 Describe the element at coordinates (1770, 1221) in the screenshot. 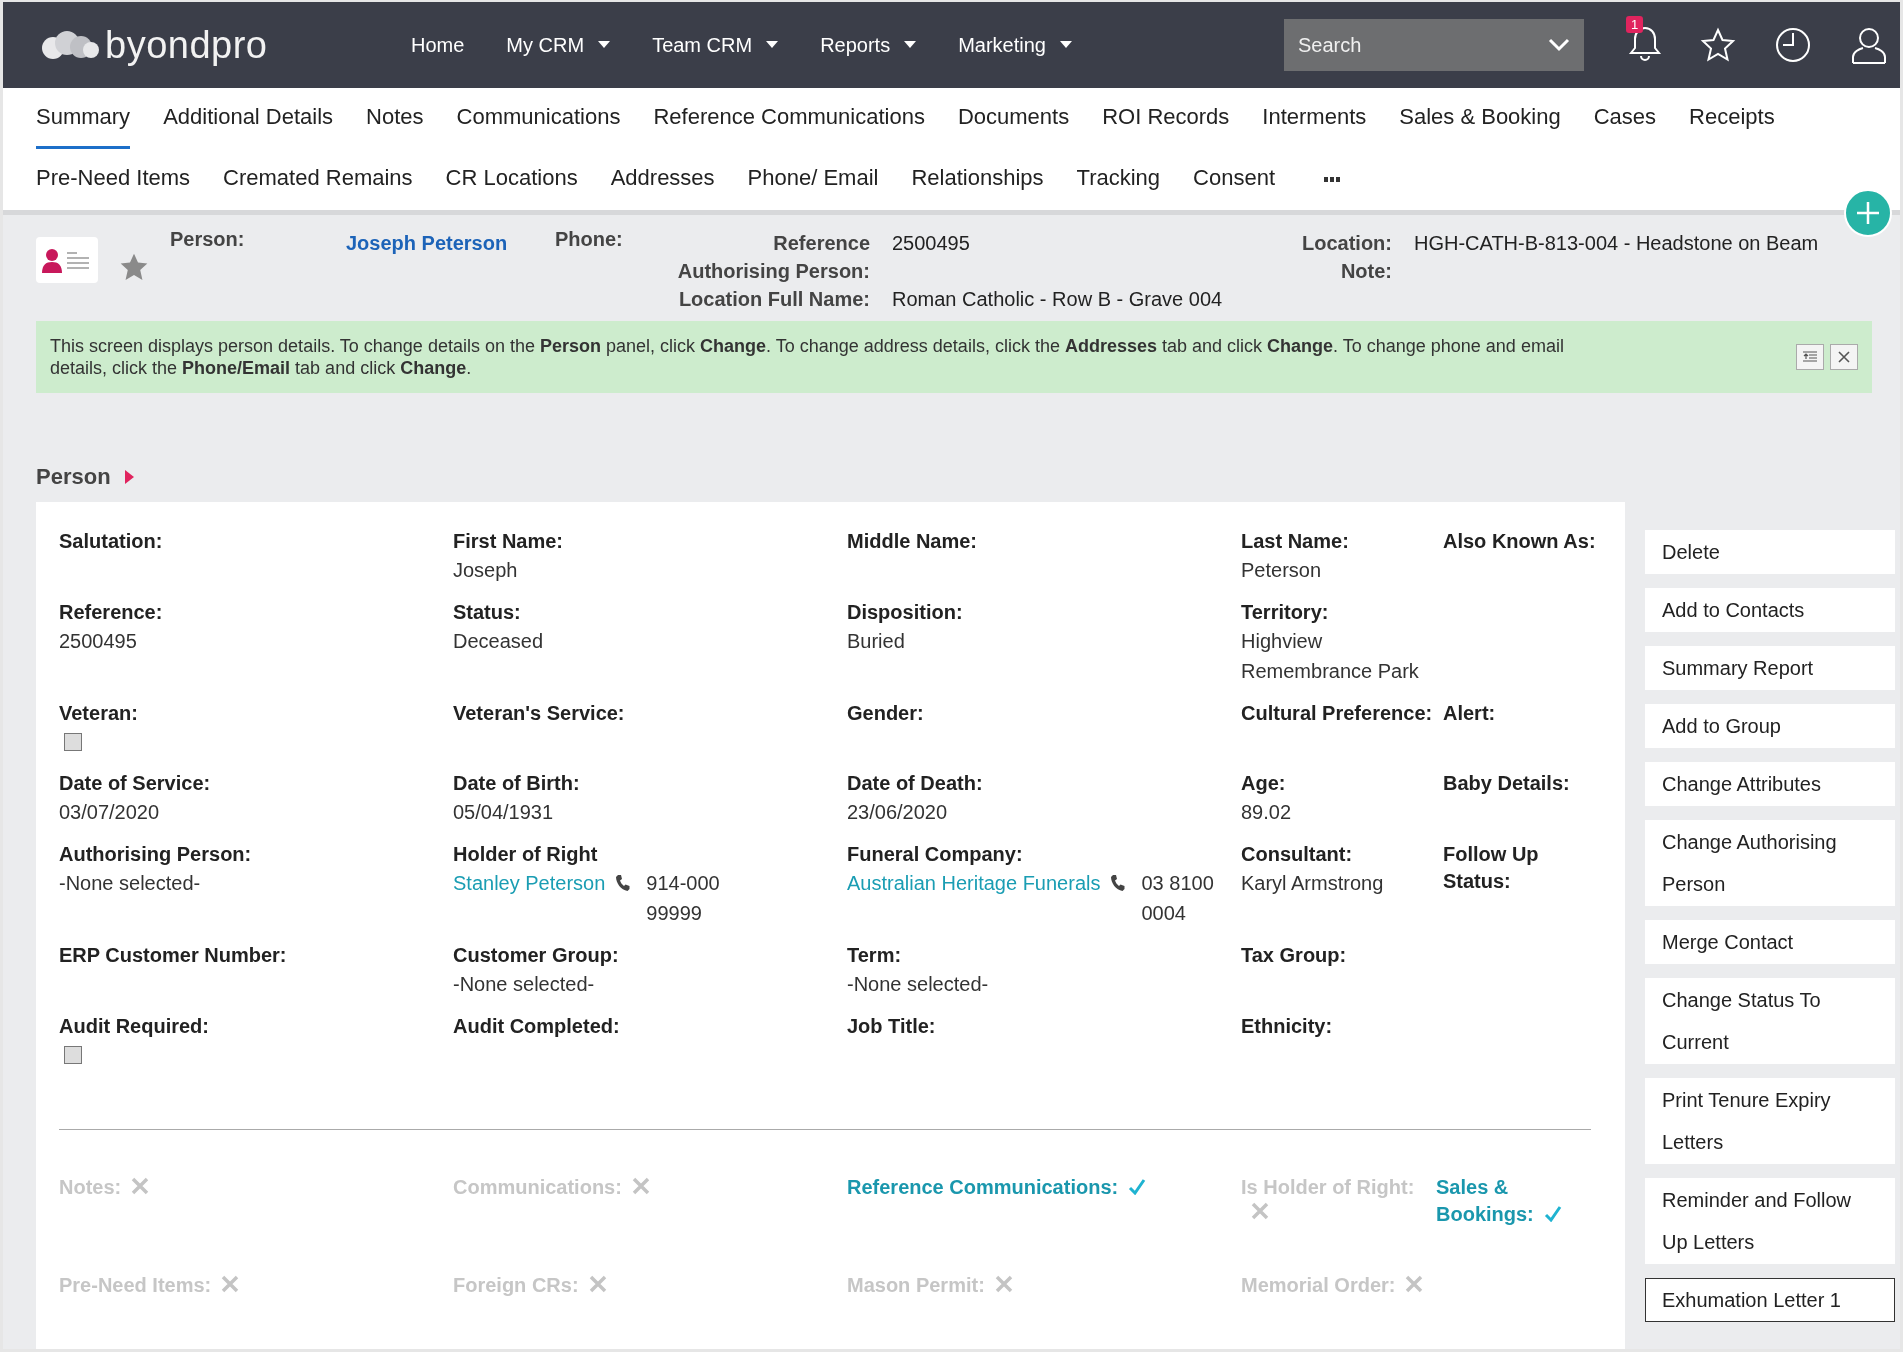

I see `action-button: Reminder and Follow Up Letters` at that location.